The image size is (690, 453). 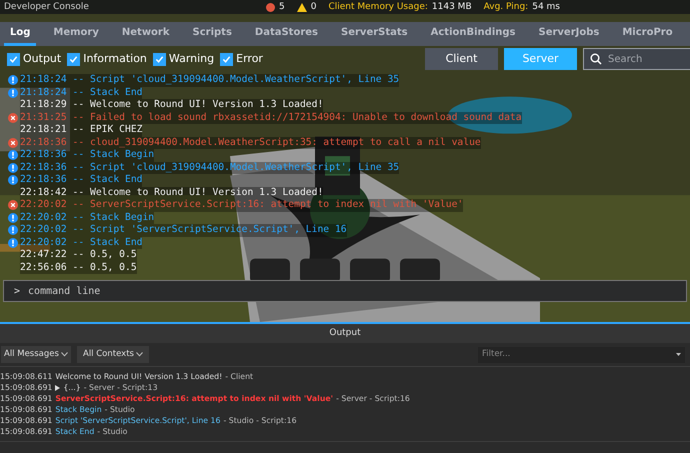 I want to click on command-line-field: > command line, so click(x=345, y=291).